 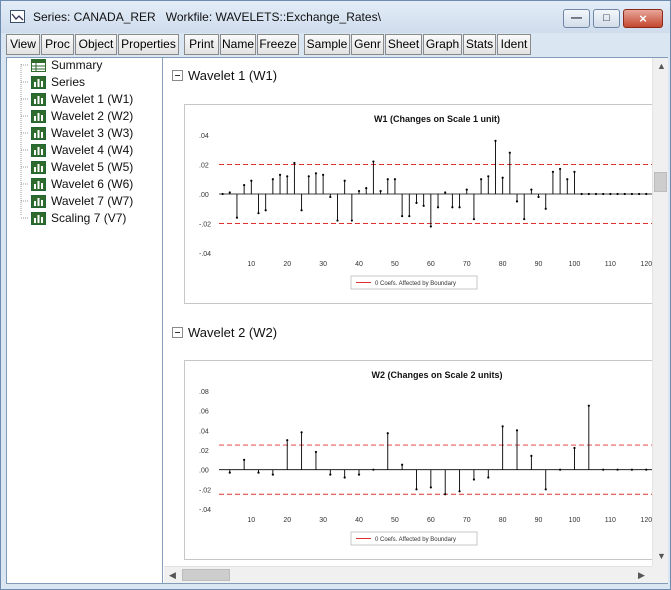 I want to click on minimize-button: —, so click(x=576, y=18).